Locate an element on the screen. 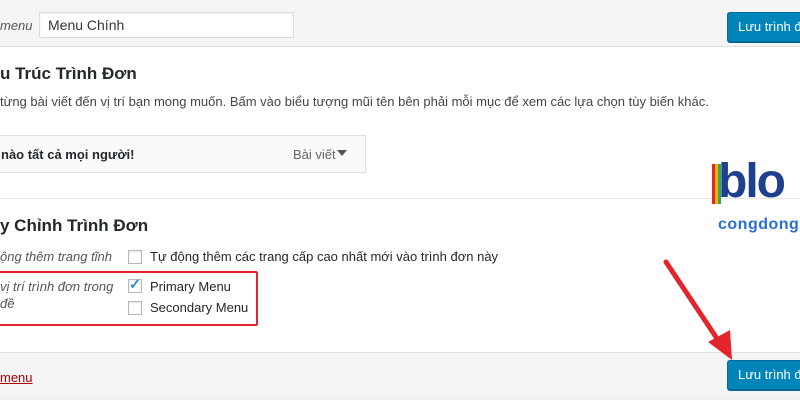 Image resolution: width=800 pixels, height=400 pixels. menu-header-bar: menu Lưu trình đơn is located at coordinates (400, 23).